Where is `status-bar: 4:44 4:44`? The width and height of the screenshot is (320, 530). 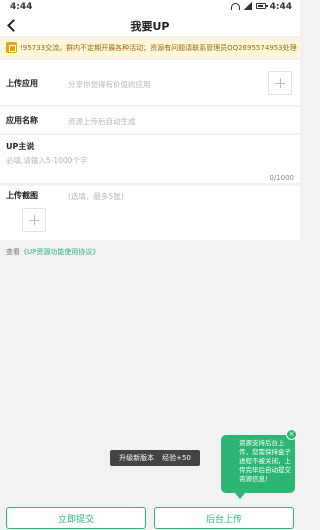
status-bar: 4:44 4:44 is located at coordinates (150, 7).